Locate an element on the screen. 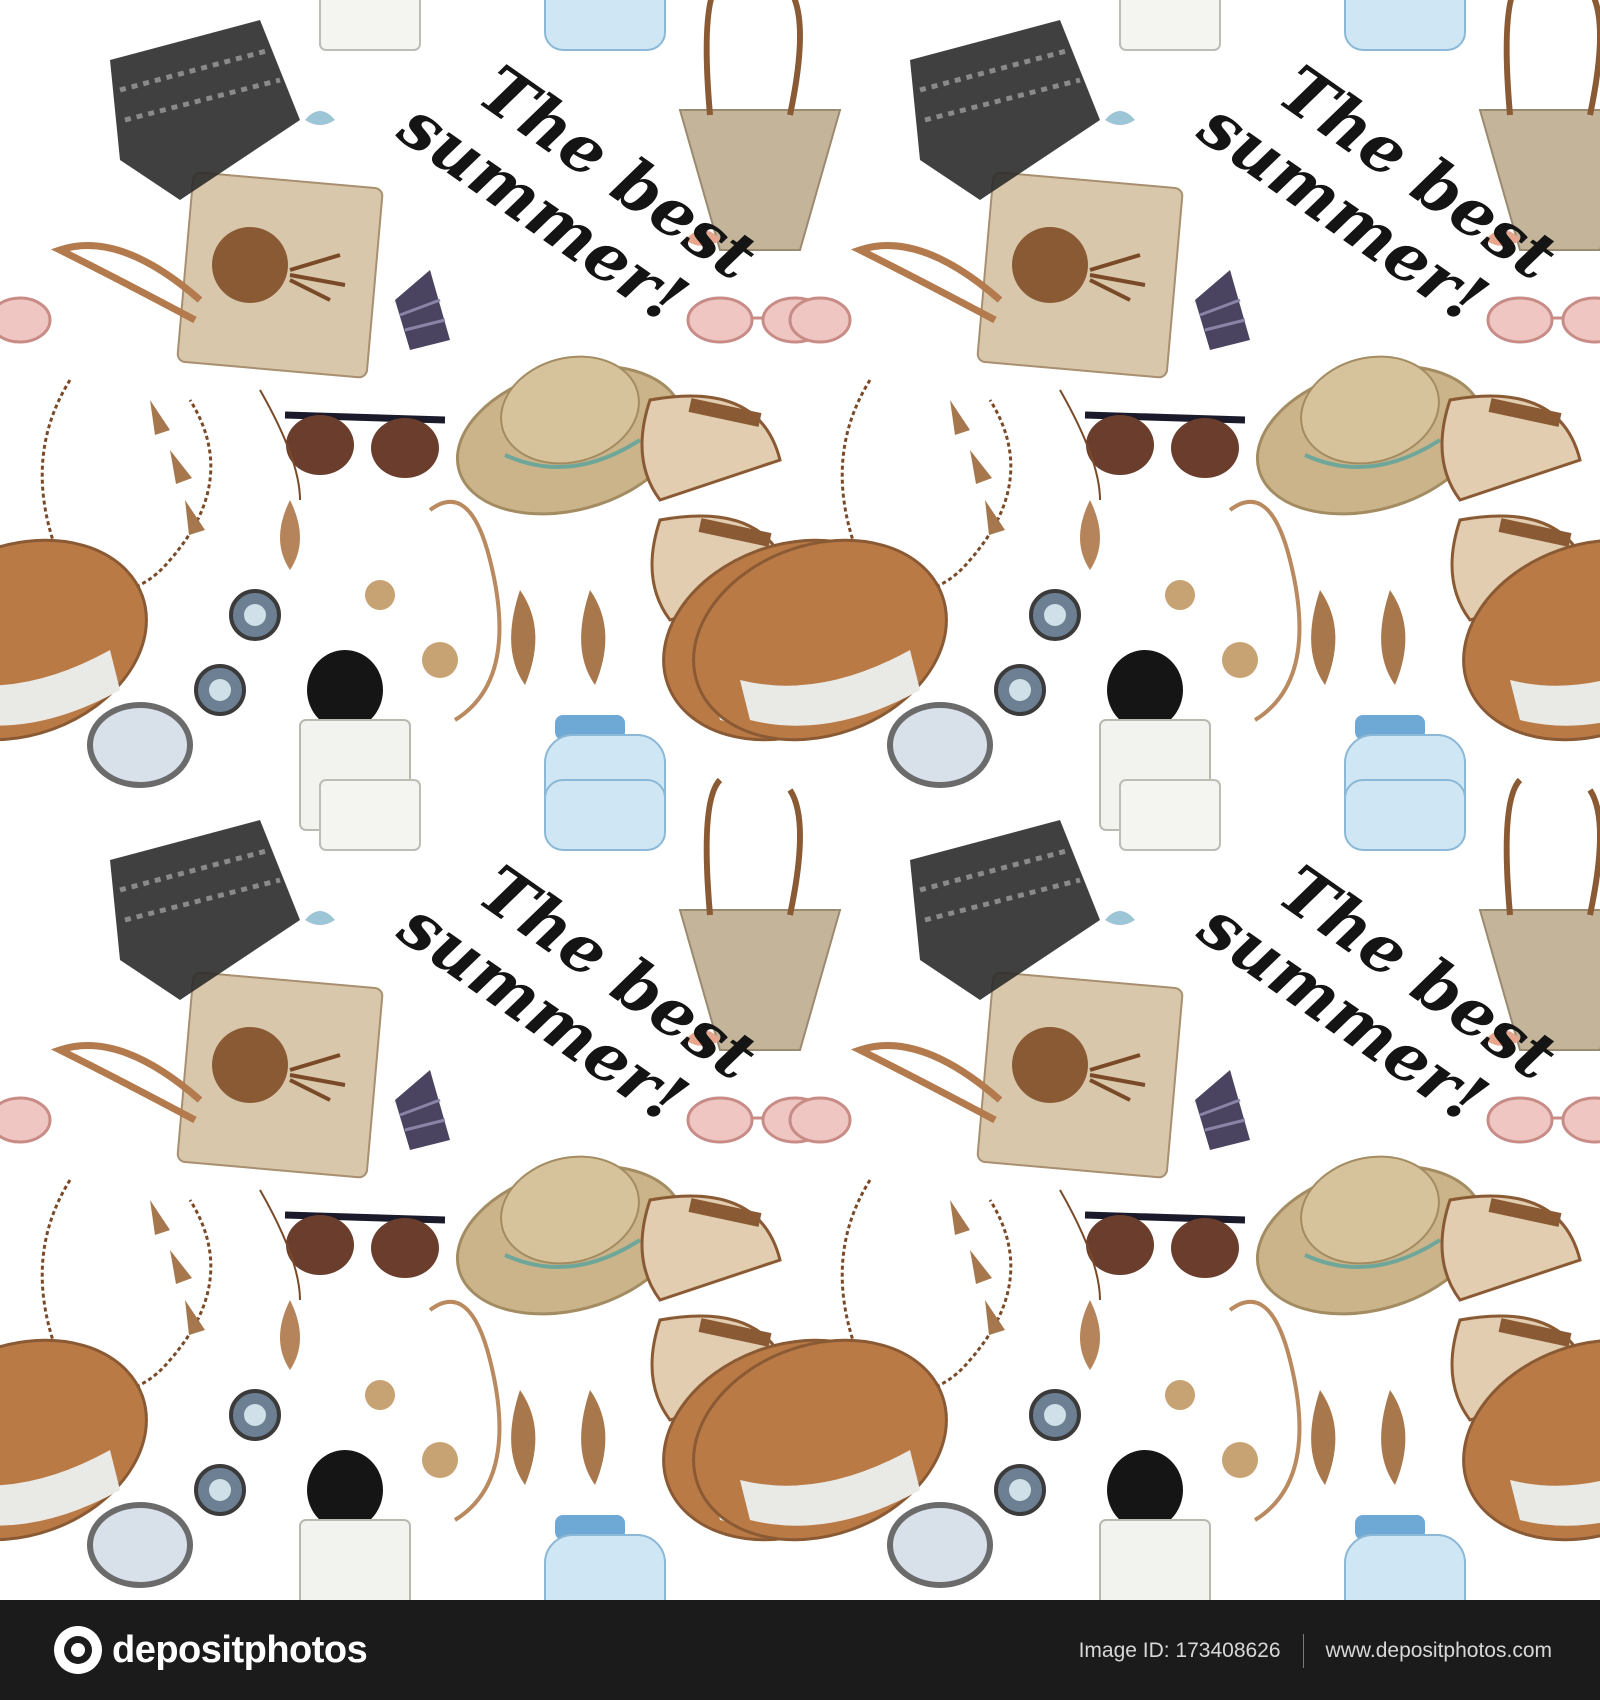 This screenshot has height=1700, width=1600. depositphotos-logo: depositphotos is located at coordinates (210, 1650).